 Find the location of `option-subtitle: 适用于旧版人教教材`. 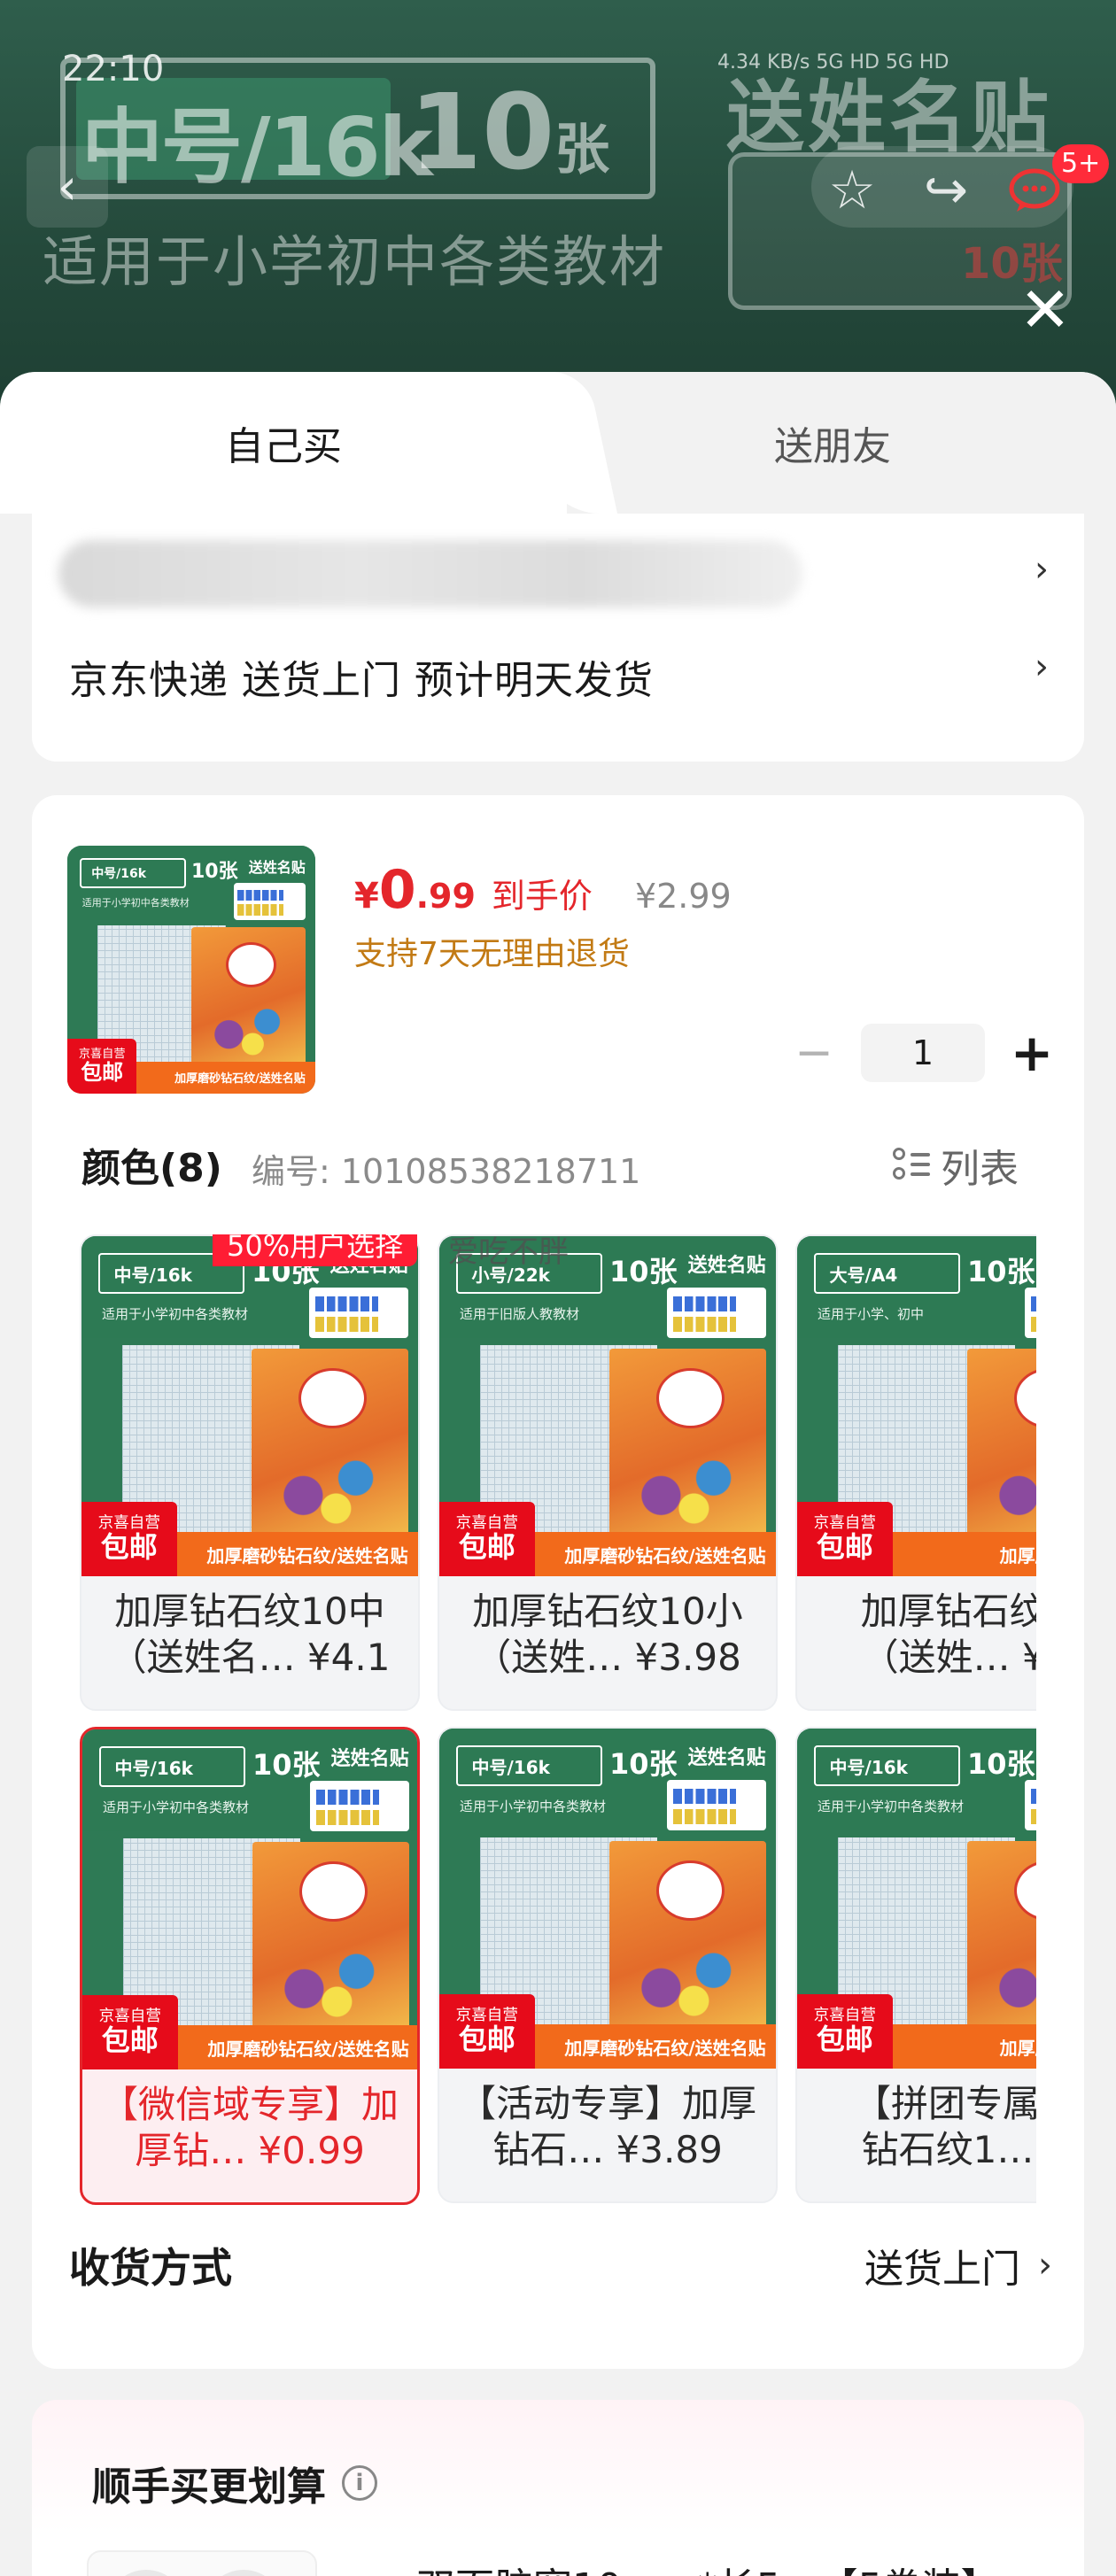

option-subtitle: 适用于旧版人教教材 is located at coordinates (520, 1313).